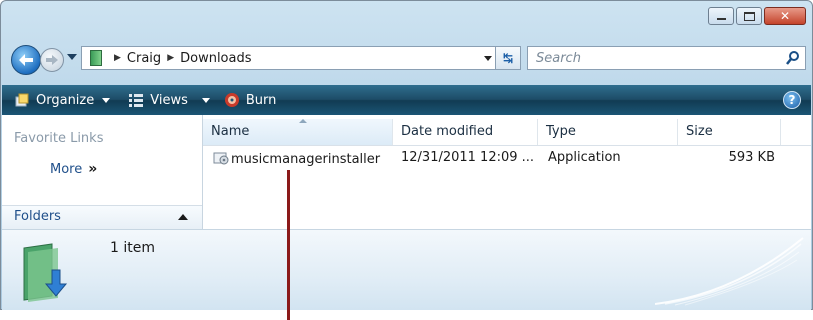 This screenshot has width=813, height=320. Describe the element at coordinates (230, 131) in the screenshot. I see `column-header-name-label: Name` at that location.